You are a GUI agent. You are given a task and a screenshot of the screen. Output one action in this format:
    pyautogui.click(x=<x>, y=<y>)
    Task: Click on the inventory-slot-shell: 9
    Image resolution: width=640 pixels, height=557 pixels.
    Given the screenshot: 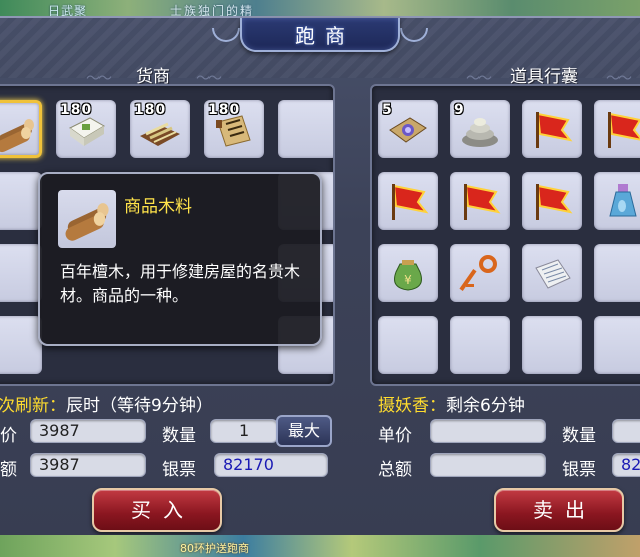 What is the action you would take?
    pyautogui.click(x=480, y=129)
    